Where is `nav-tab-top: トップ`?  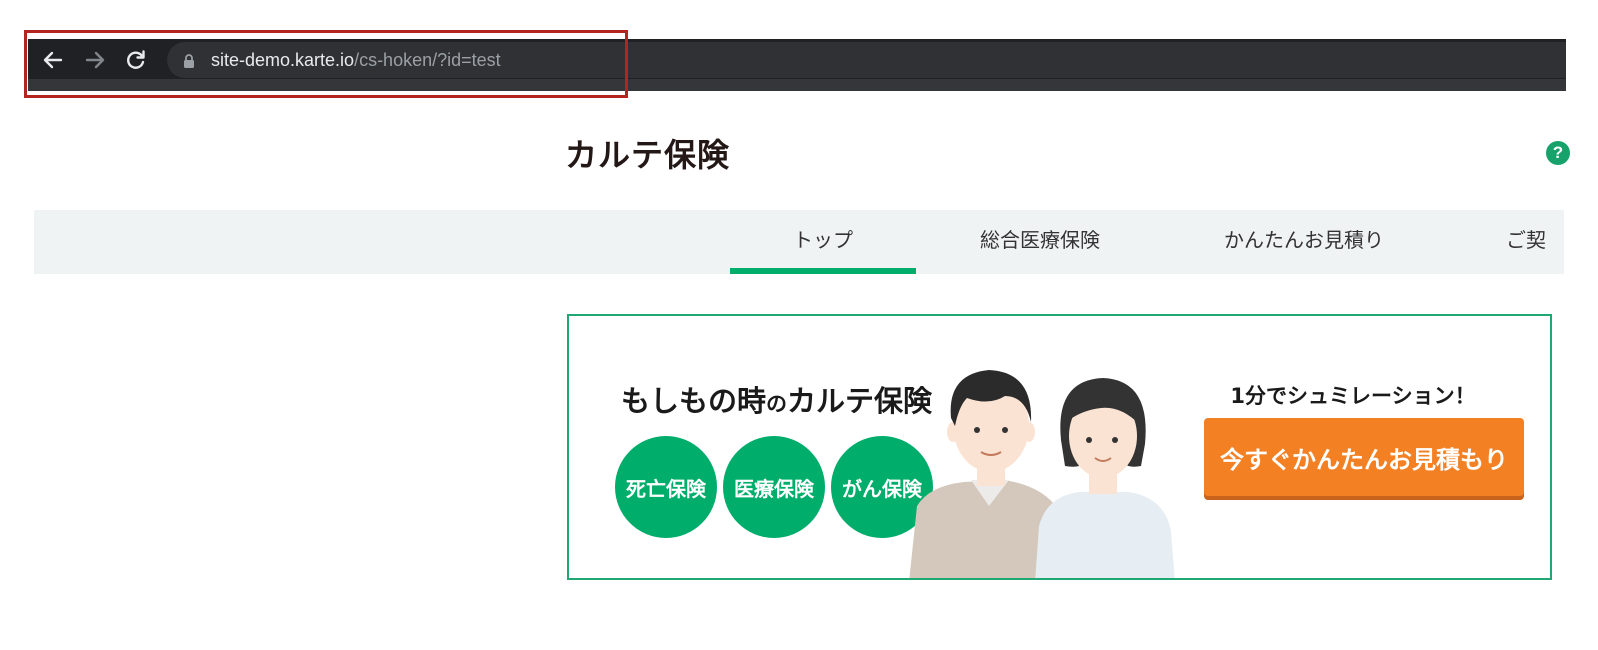
nav-tab-top: トップ is located at coordinates (823, 242).